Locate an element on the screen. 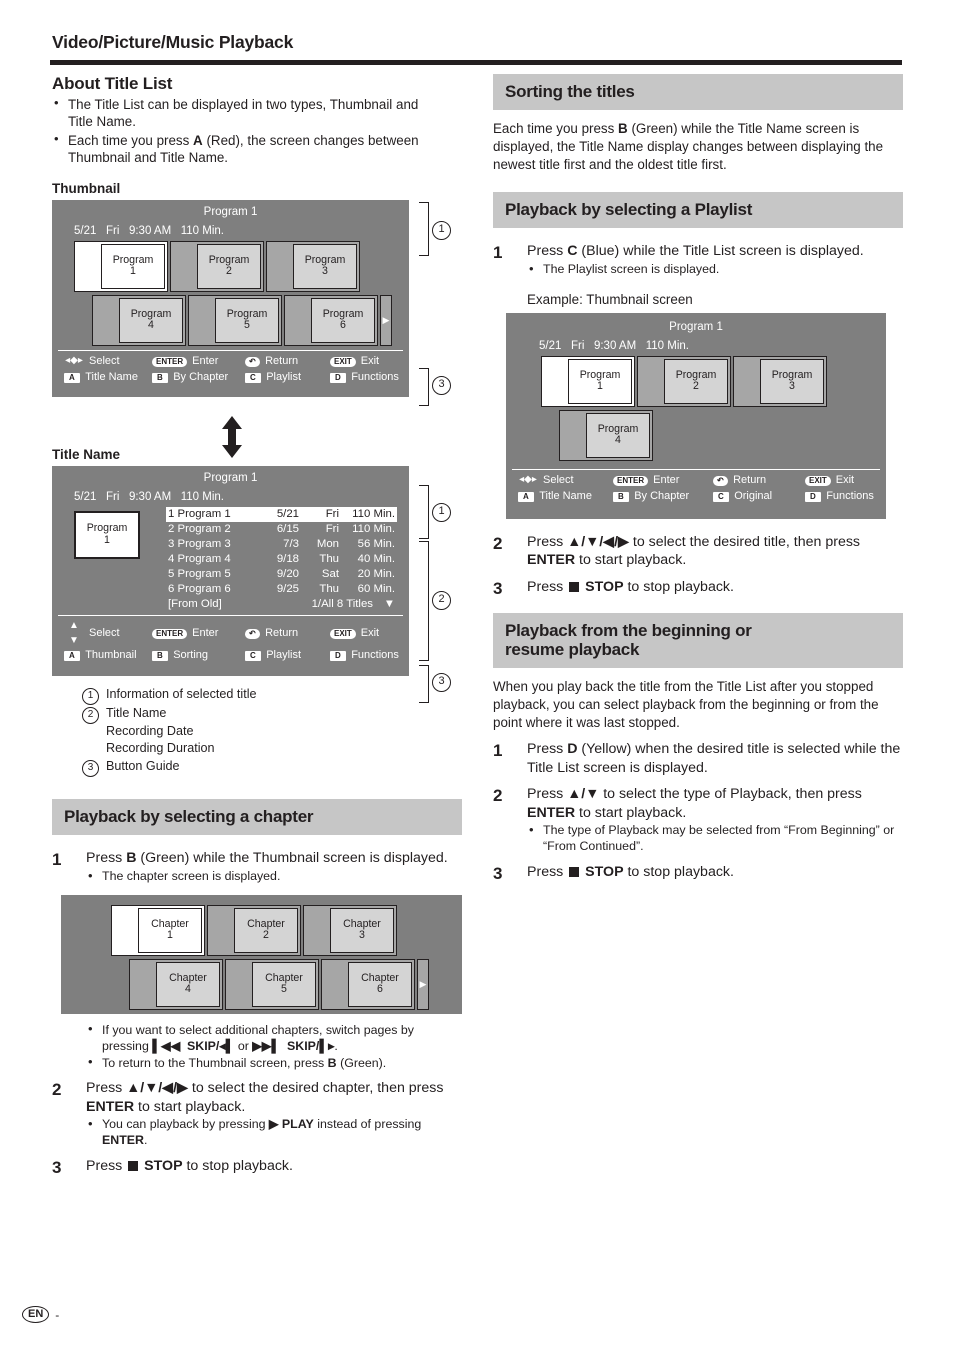  guide-a: A Thumbnail is located at coordinates (108, 656).